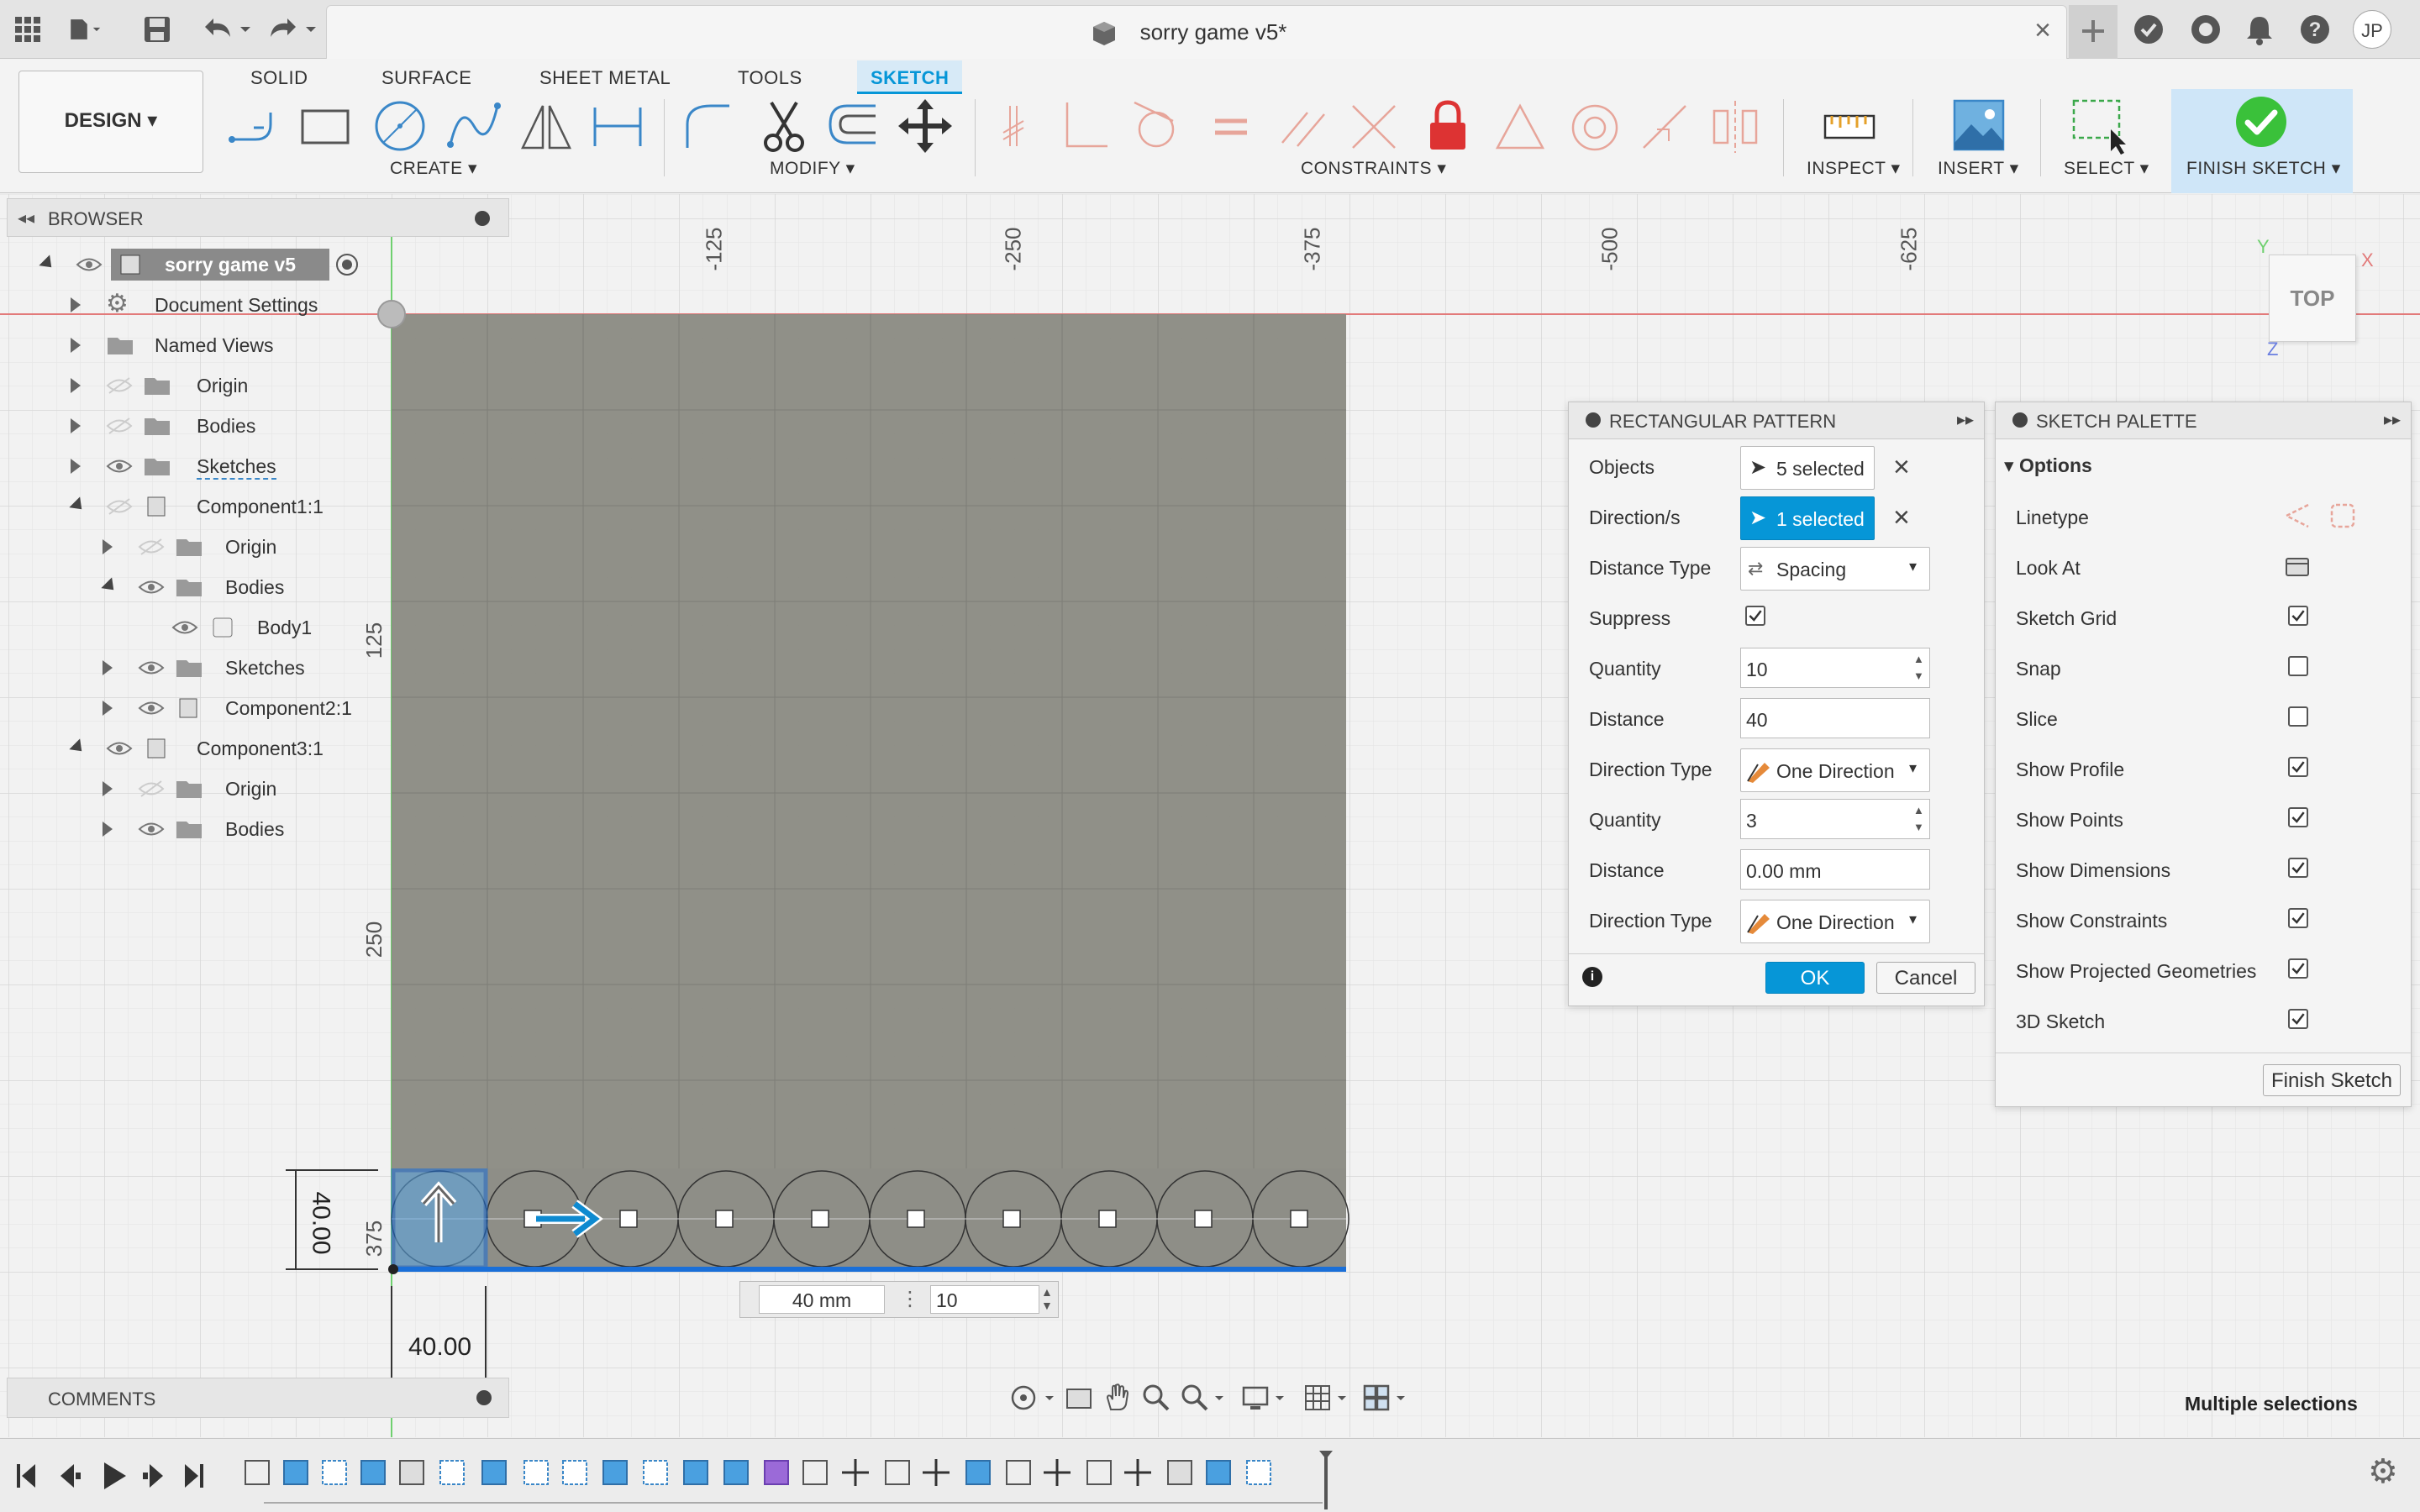 This screenshot has width=2420, height=1512. I want to click on expand-dialog-icon: ▸▸, so click(1966, 419).